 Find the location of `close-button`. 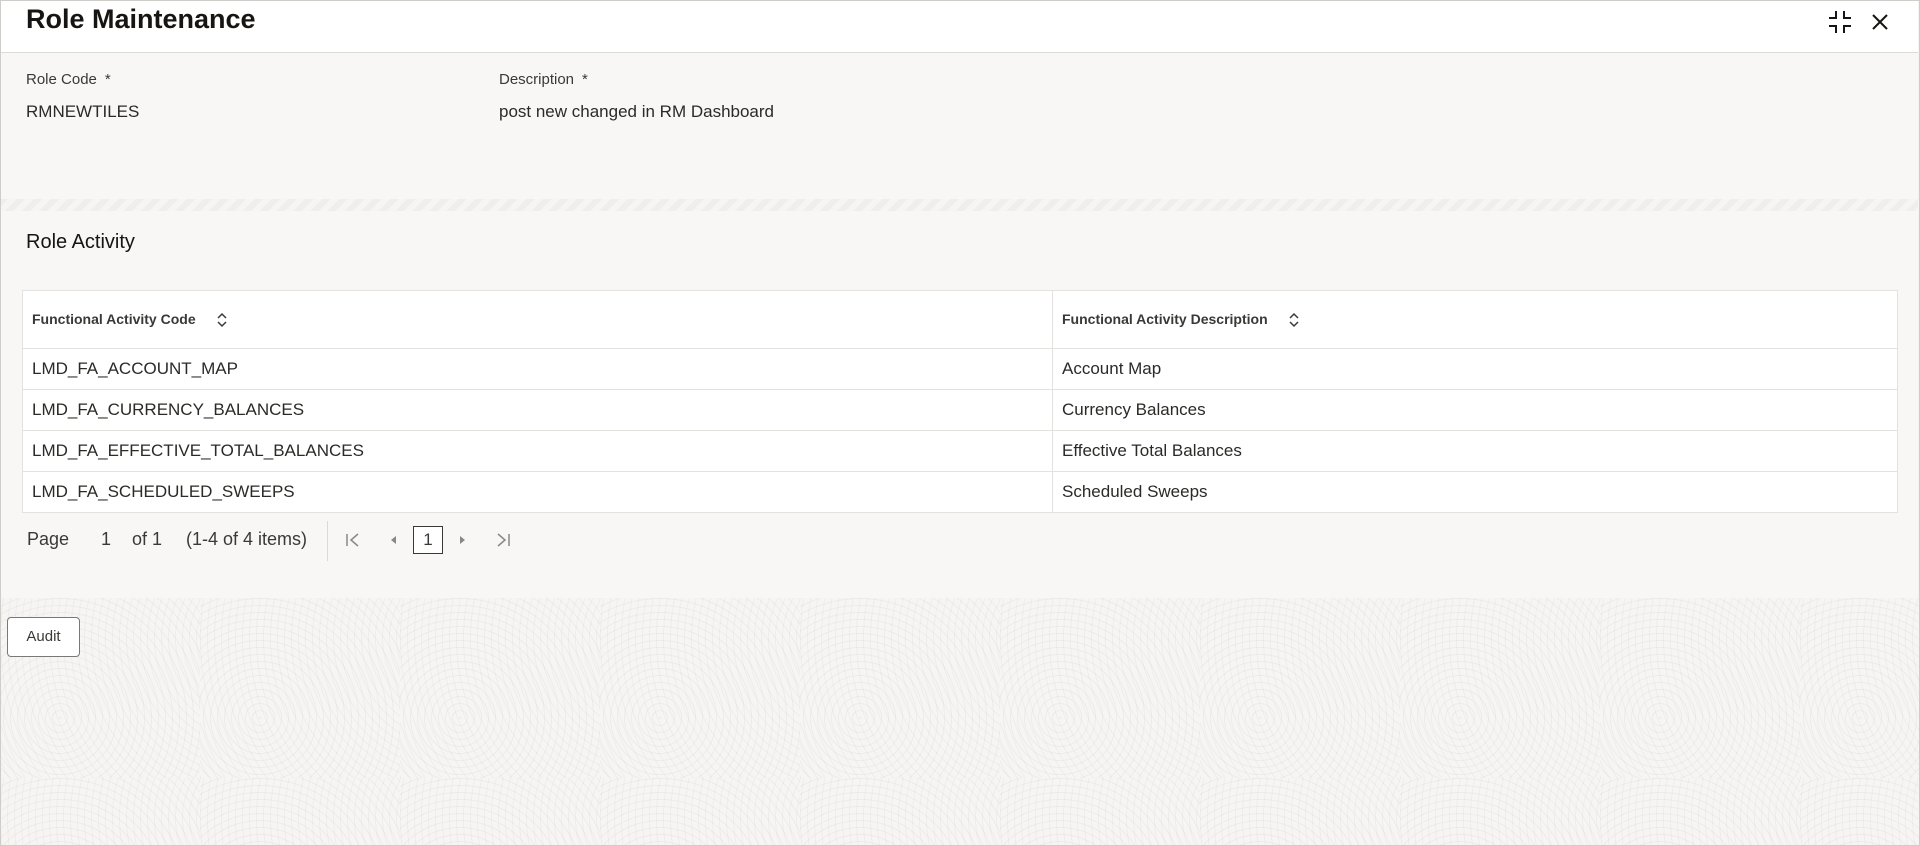

close-button is located at coordinates (1880, 22).